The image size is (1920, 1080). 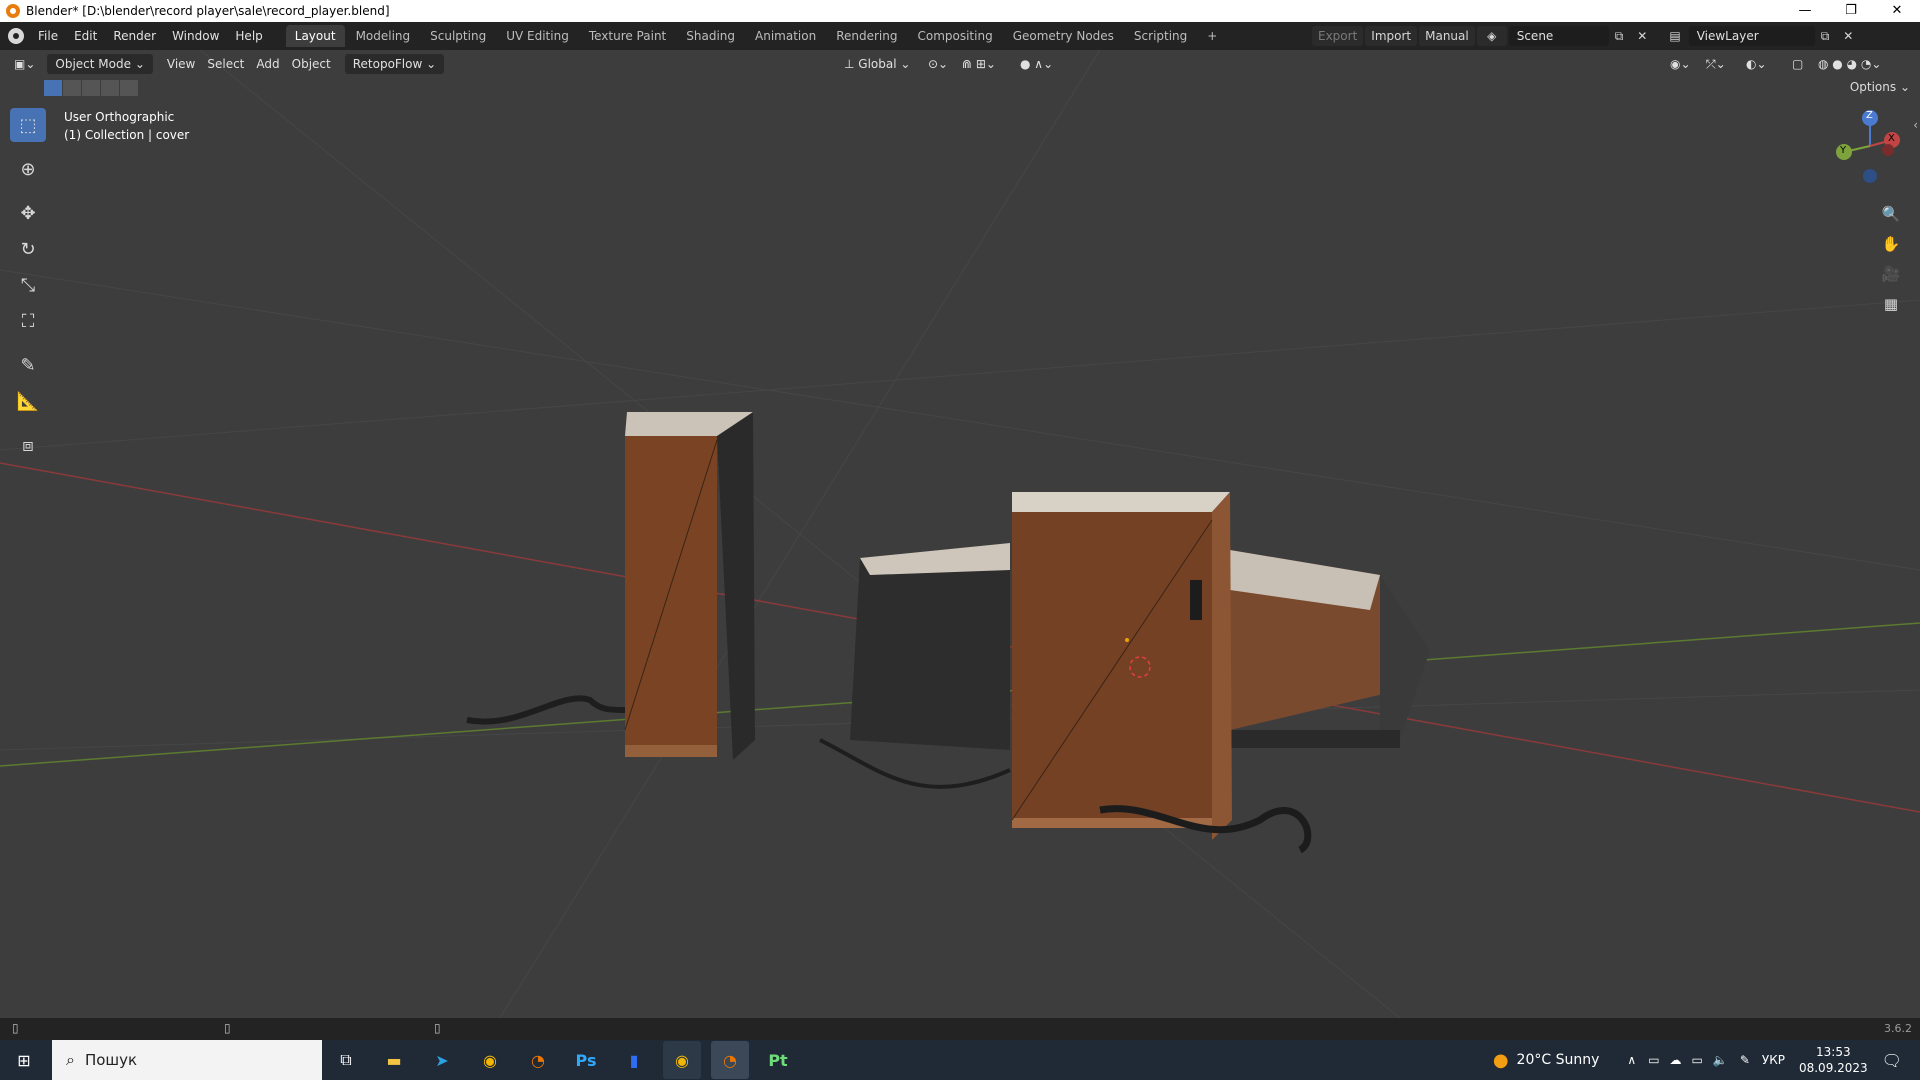 What do you see at coordinates (85, 36) in the screenshot?
I see `menu-edit: Edit` at bounding box center [85, 36].